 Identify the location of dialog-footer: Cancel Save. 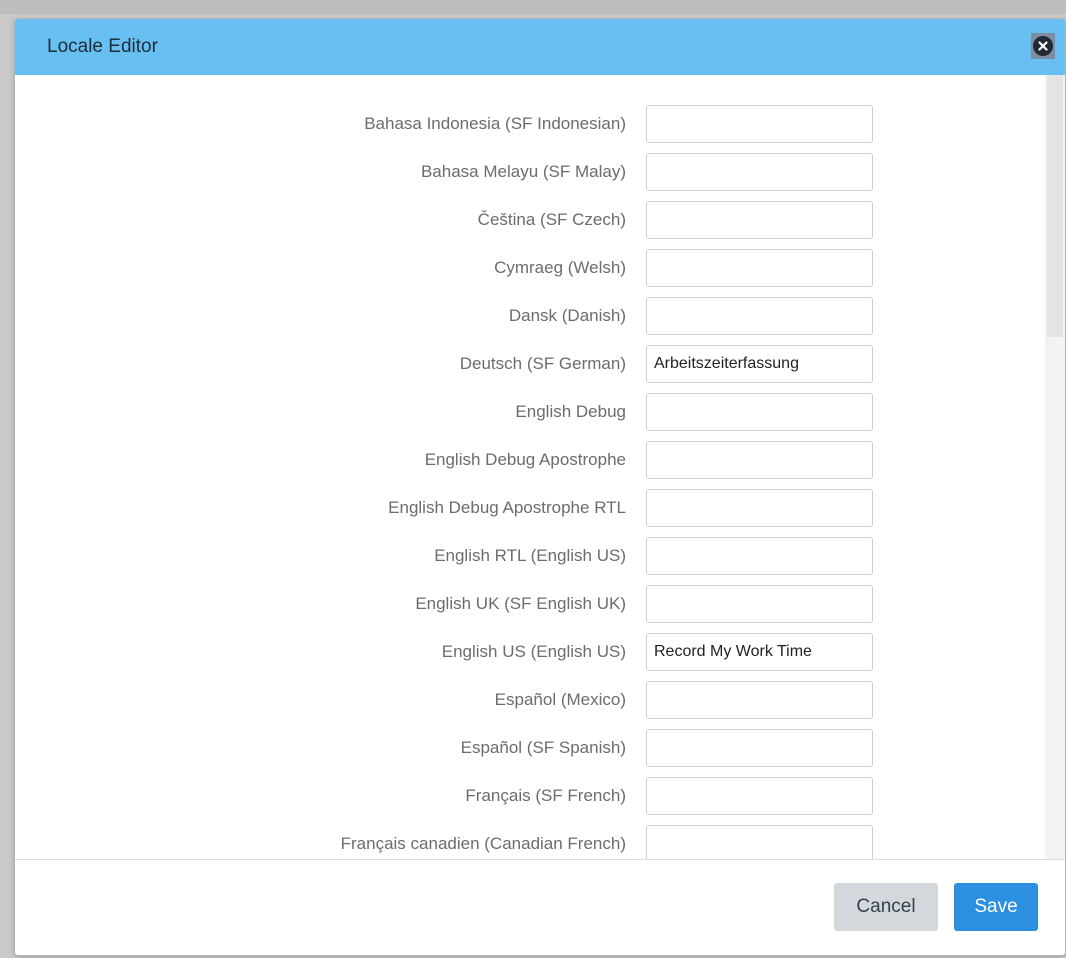
(540, 907).